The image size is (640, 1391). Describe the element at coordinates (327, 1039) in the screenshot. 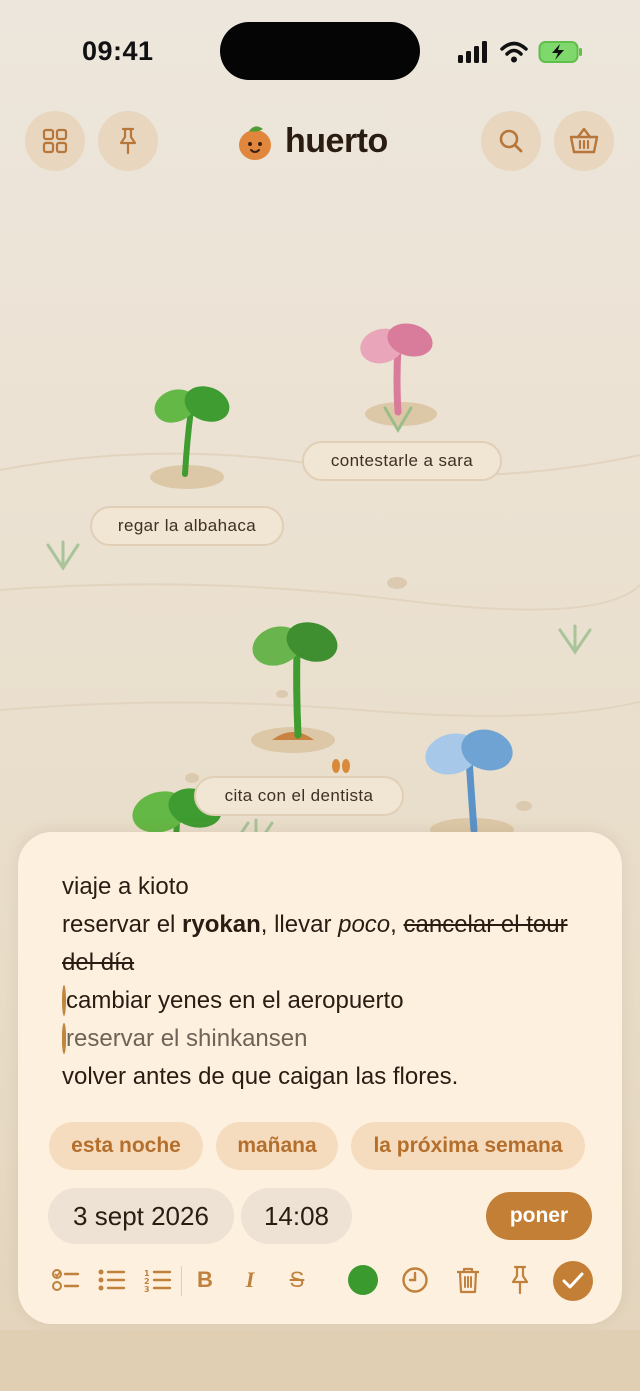

I see `task-item-done: reservar el shinkansen` at that location.